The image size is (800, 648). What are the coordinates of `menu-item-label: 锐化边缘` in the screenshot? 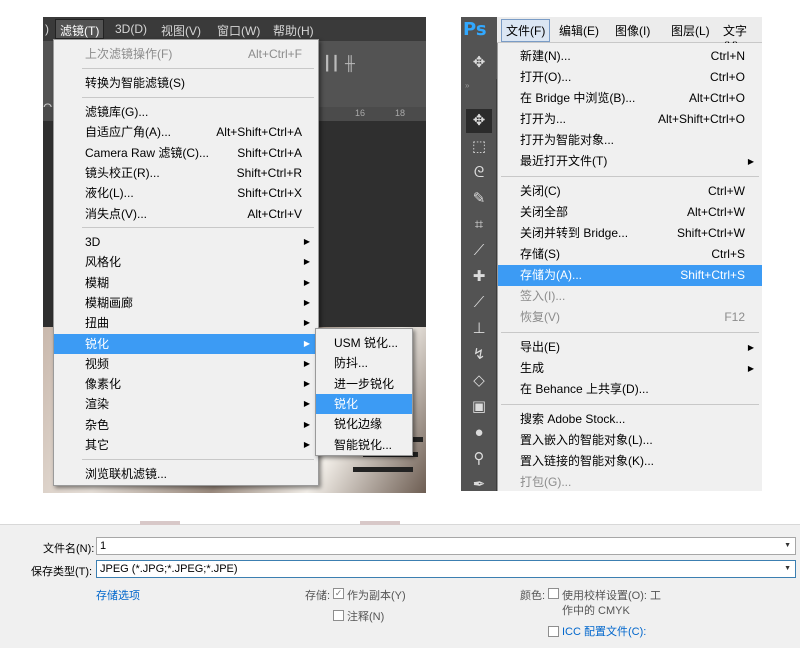 It's located at (358, 424).